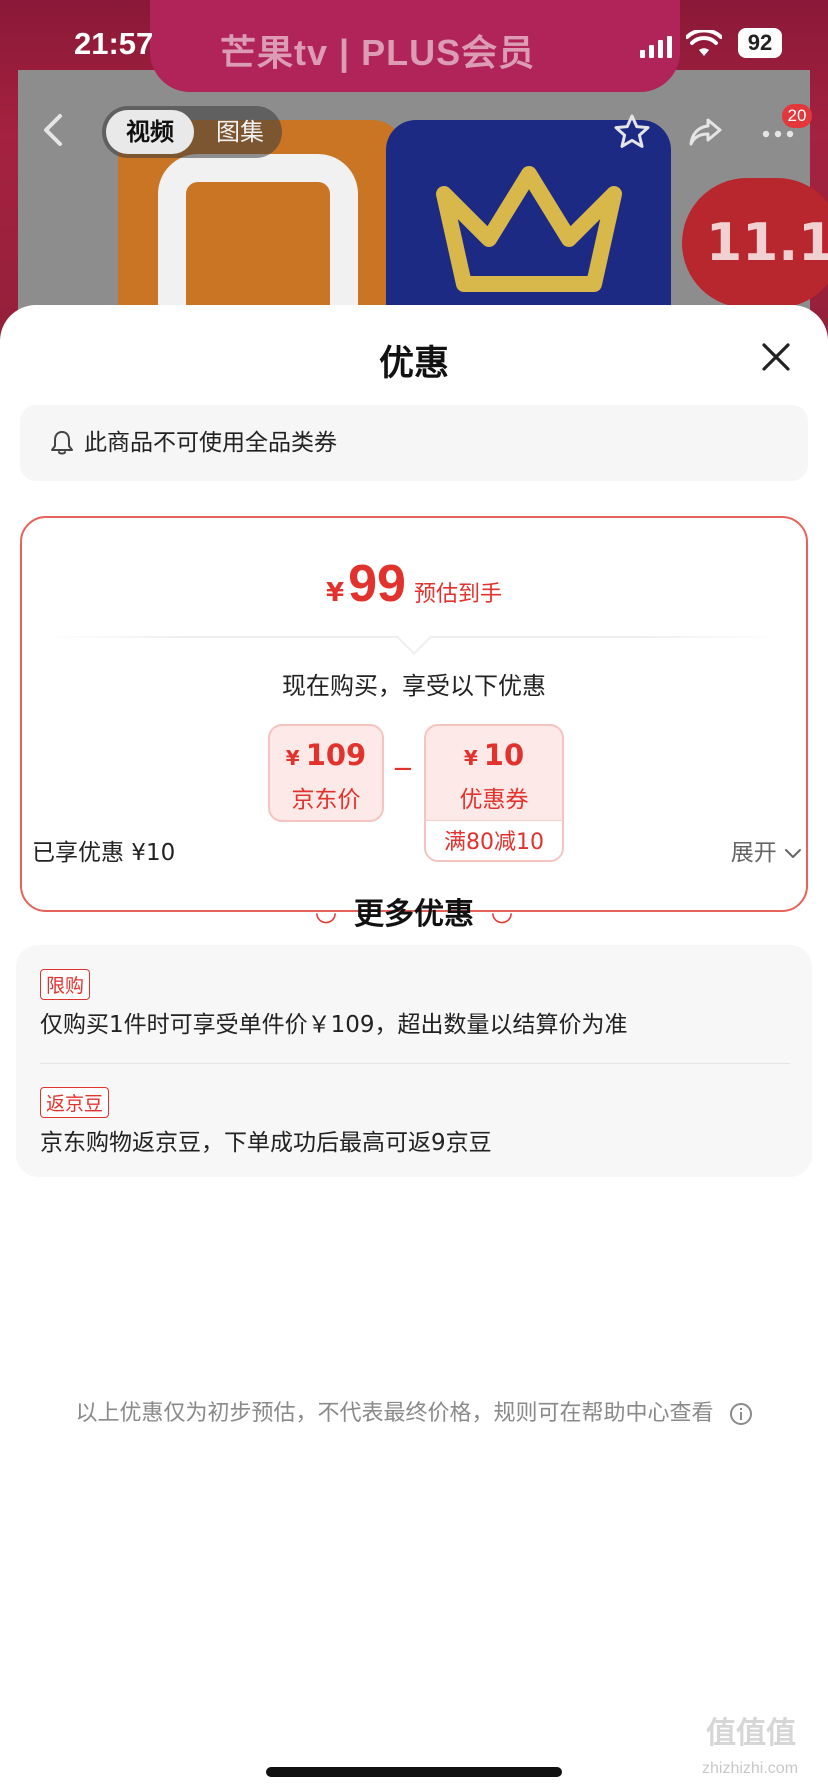 This screenshot has height=1792, width=828. What do you see at coordinates (414, 686) in the screenshot?
I see `buy-now-text: 现在购买，享受以下优惠` at bounding box center [414, 686].